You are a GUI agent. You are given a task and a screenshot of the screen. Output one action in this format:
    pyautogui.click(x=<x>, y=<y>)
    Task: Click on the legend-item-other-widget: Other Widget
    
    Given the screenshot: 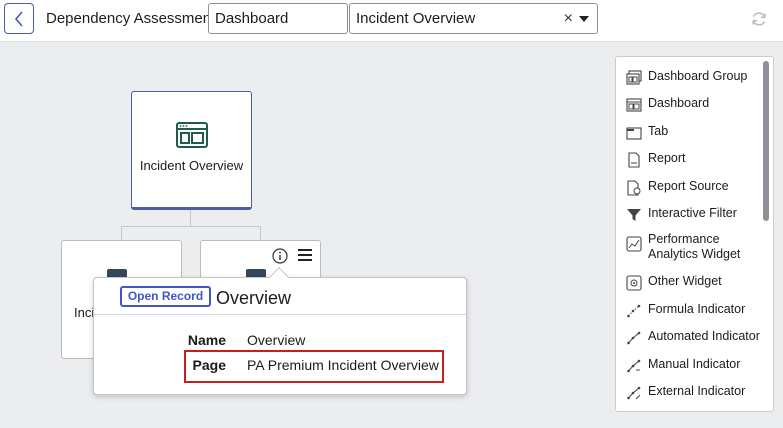 What is the action you would take?
    pyautogui.click(x=674, y=282)
    